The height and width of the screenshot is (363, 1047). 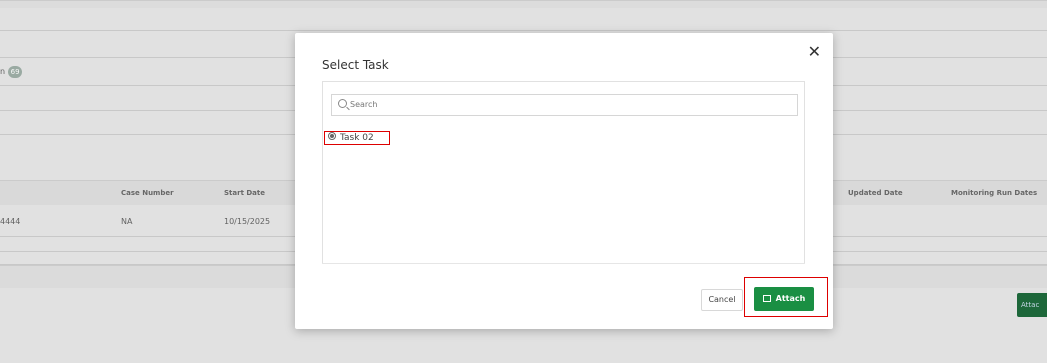 I want to click on dialog-title: Select Task, so click(x=355, y=65).